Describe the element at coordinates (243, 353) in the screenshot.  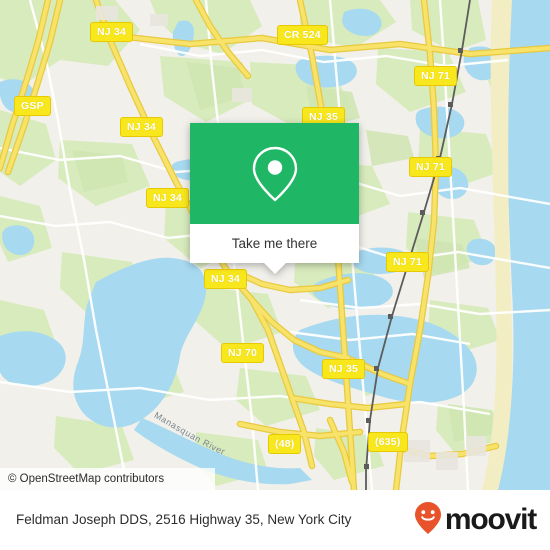
I see `road-shield: NJ 70` at that location.